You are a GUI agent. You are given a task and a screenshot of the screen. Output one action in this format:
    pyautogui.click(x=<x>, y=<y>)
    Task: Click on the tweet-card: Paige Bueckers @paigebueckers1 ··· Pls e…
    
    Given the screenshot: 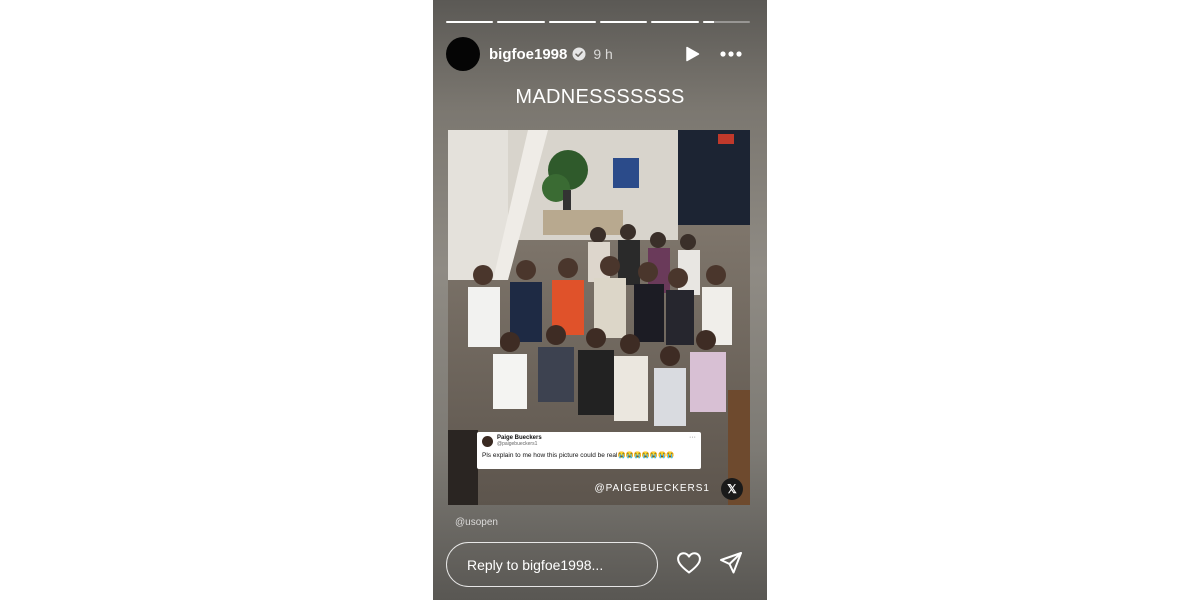 What is the action you would take?
    pyautogui.click(x=589, y=450)
    